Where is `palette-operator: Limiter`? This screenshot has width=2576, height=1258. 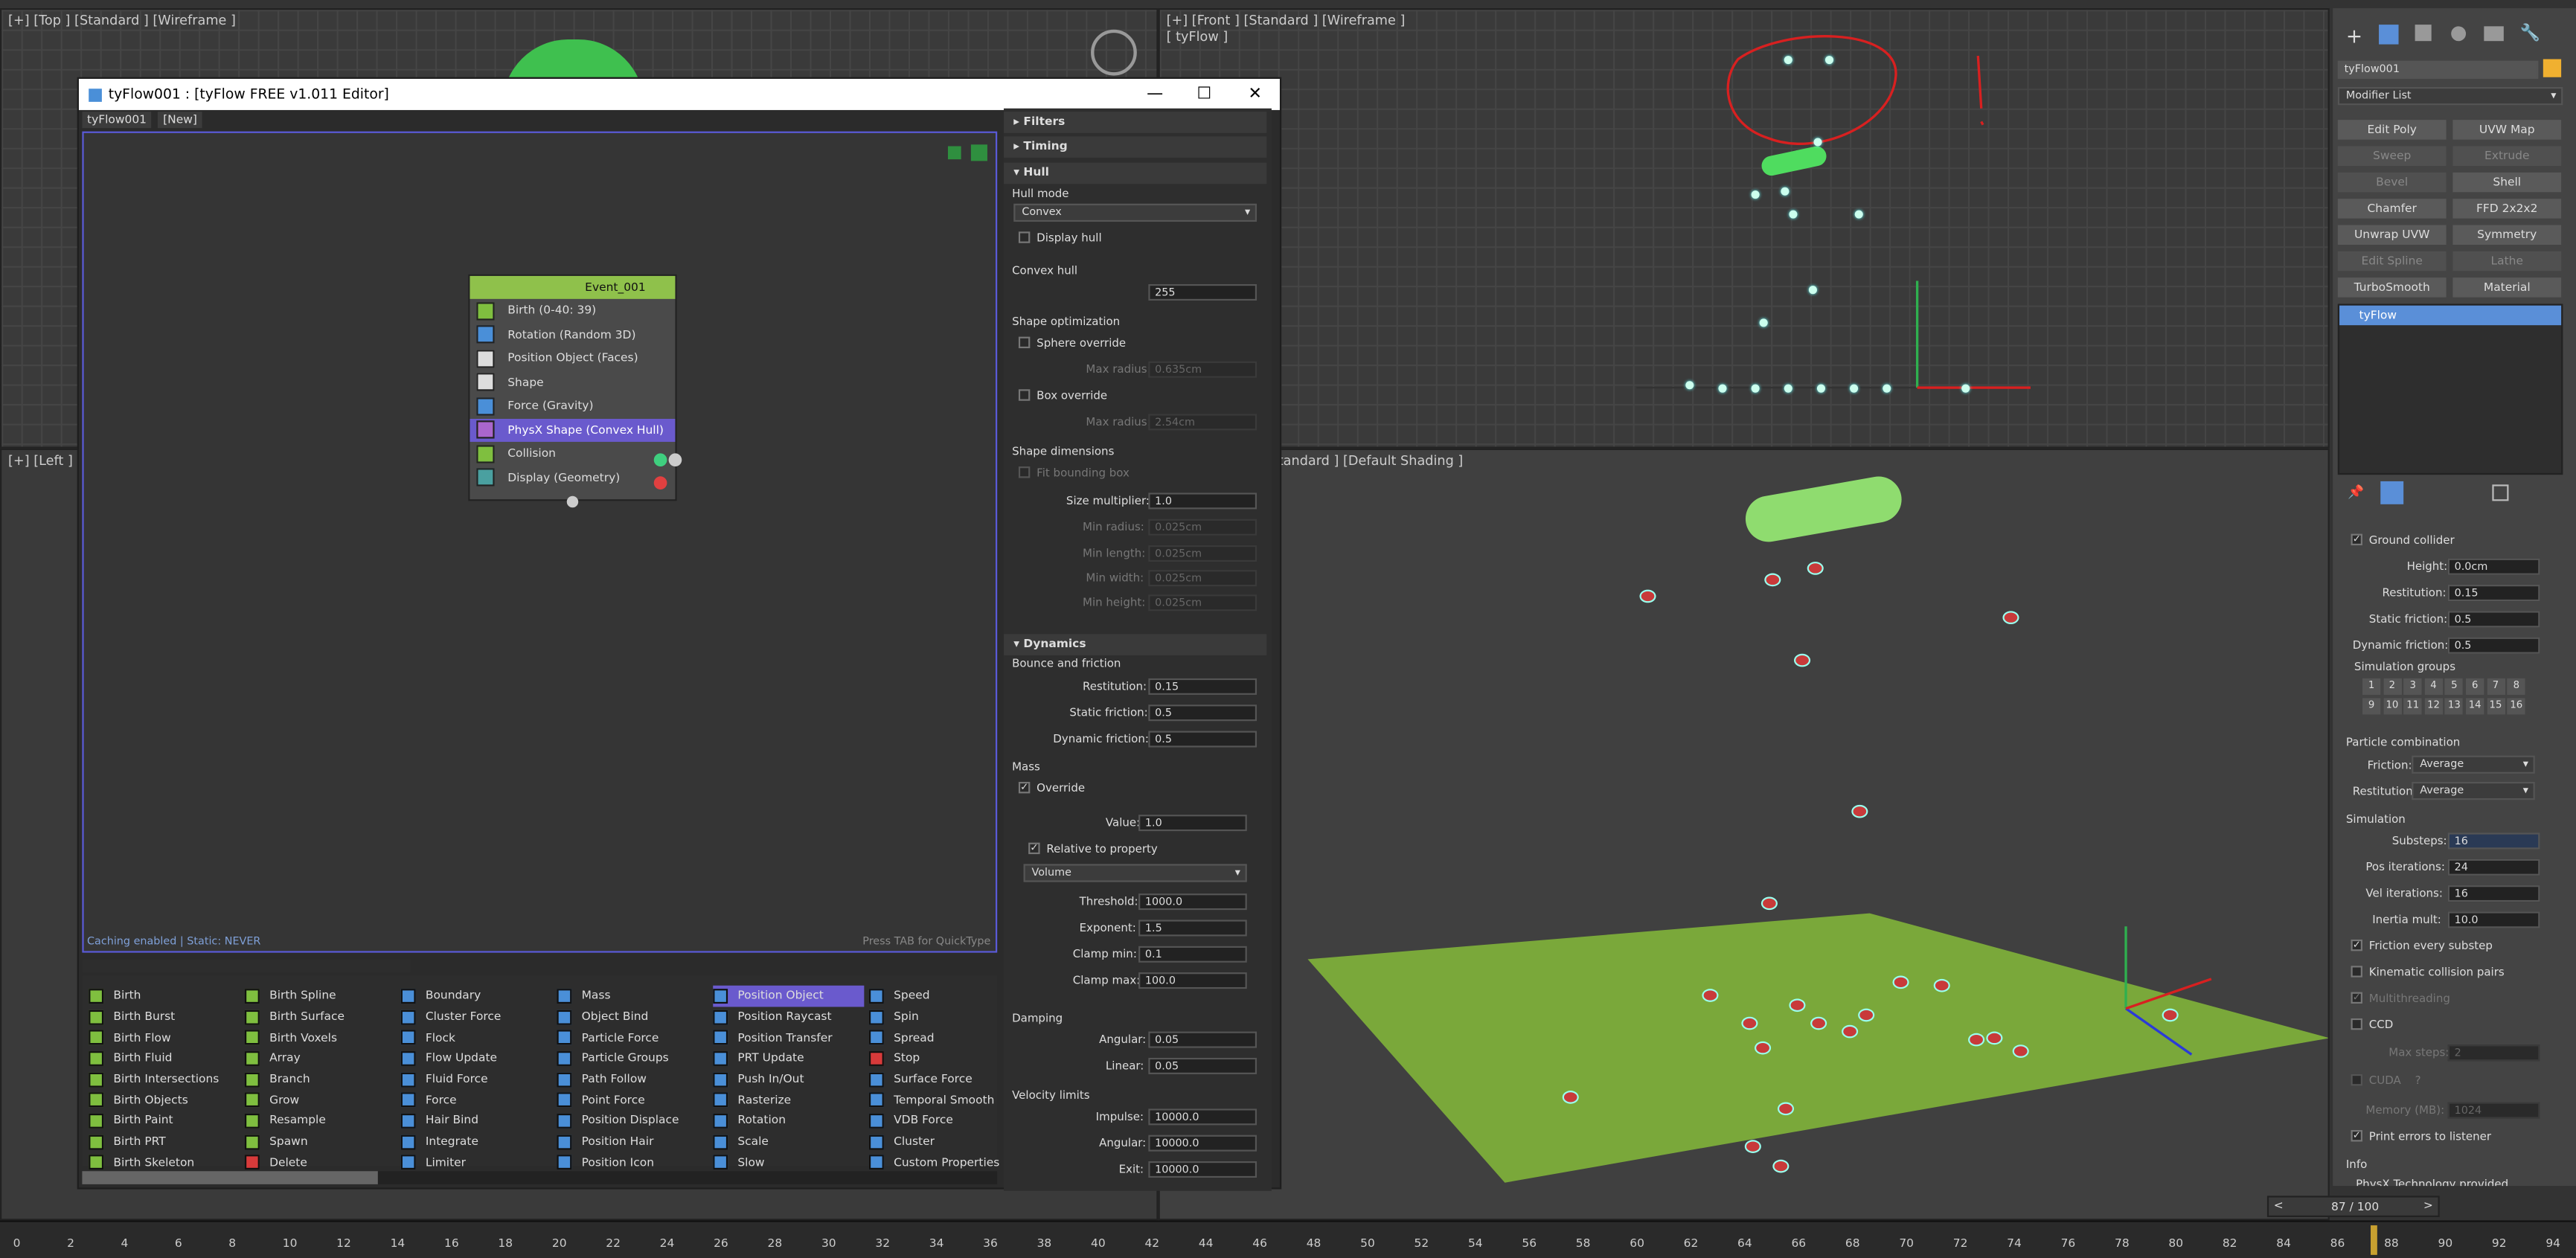
palette-operator: Limiter is located at coordinates (451, 1162).